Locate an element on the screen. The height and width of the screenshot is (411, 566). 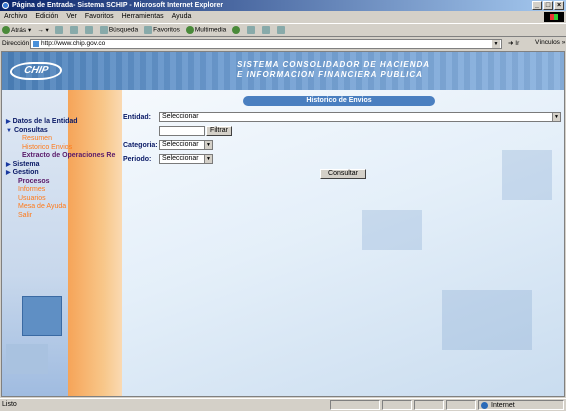
security-zone: Internet is located at coordinates (521, 405).